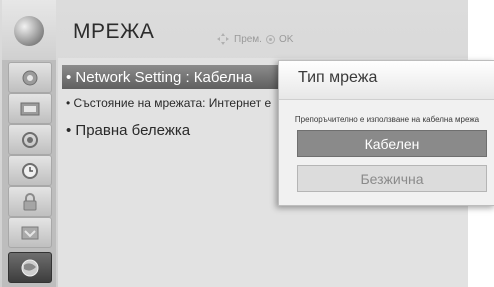  I want to click on options-icon, so click(30, 232).